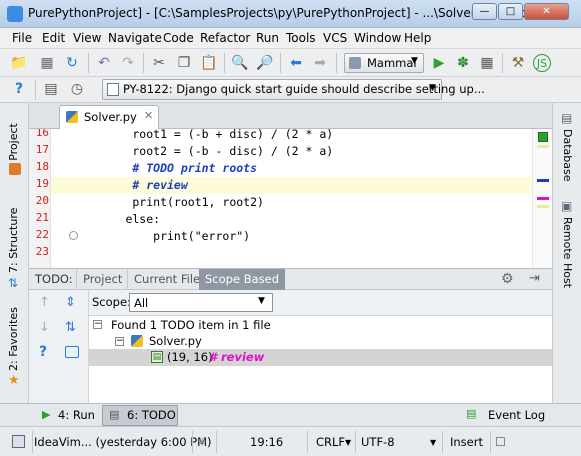 The image size is (581, 456). I want to click on settings-icon: ⚒, so click(518, 63).